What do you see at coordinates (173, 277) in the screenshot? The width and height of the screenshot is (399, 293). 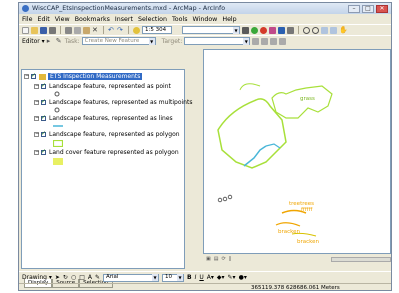 I see `font-size-combo: 10 ▼` at bounding box center [173, 277].